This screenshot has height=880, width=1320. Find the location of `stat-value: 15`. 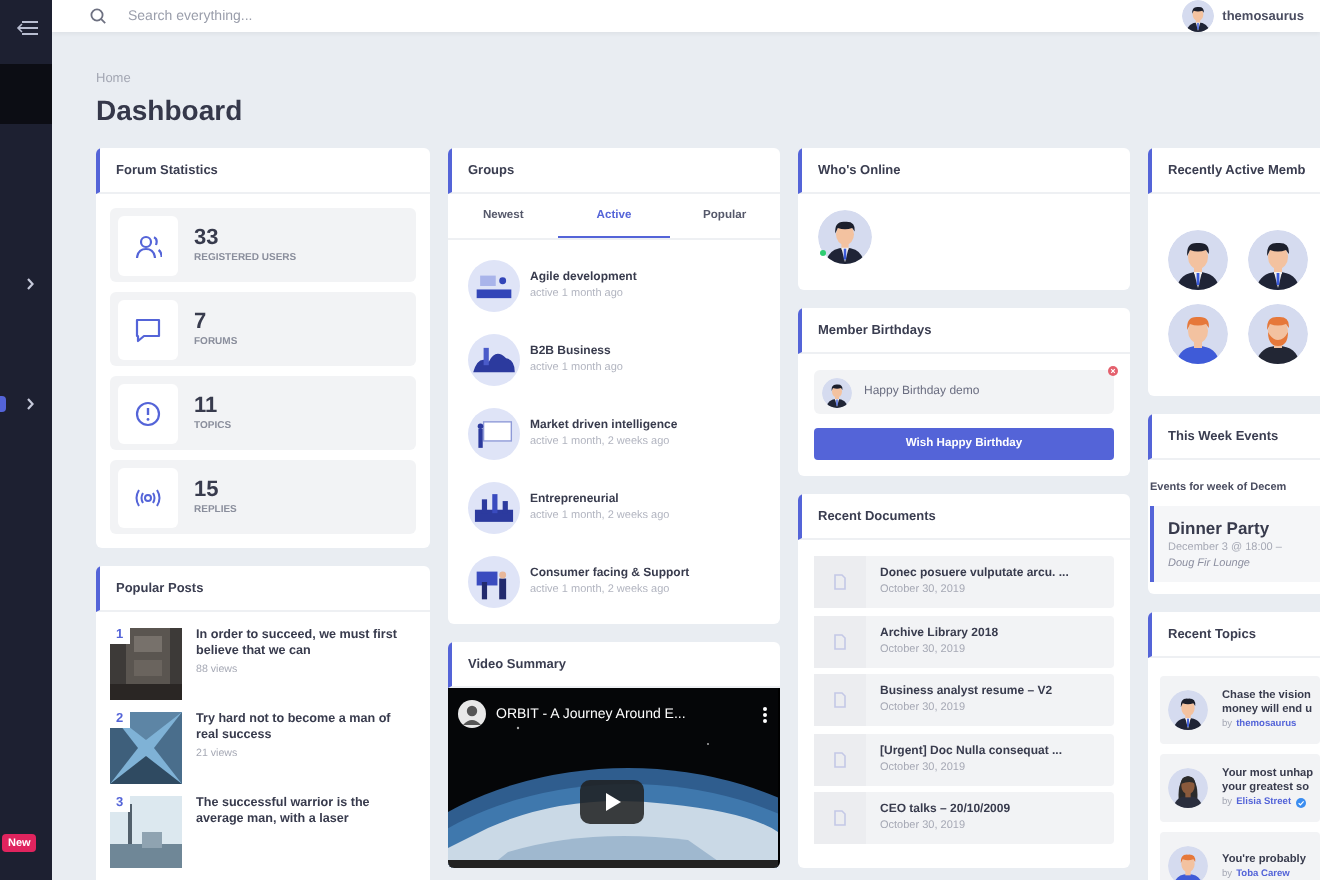

stat-value: 15 is located at coordinates (207, 490).